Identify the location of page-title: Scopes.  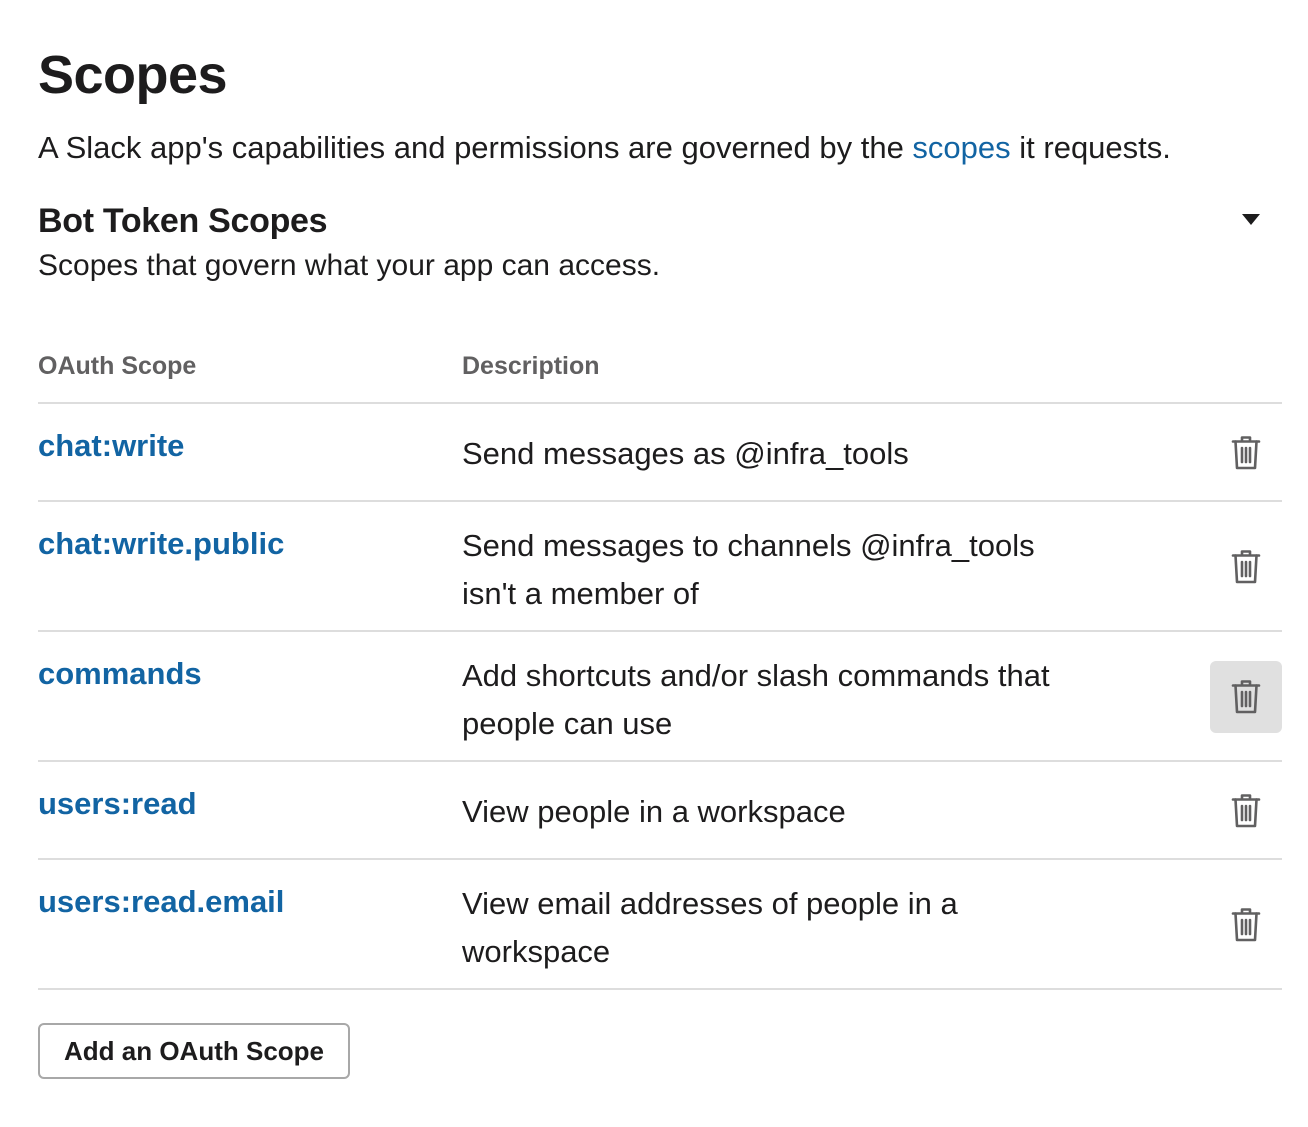
(133, 75).